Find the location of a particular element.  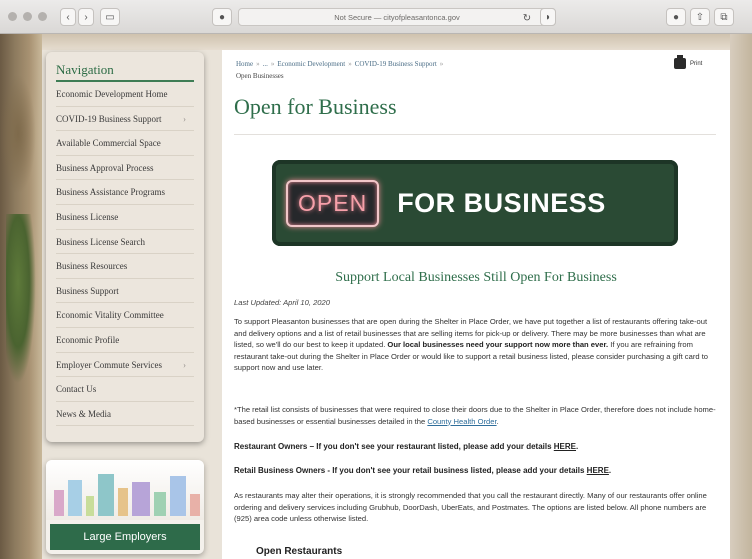

sidebar-item: Business Assistance Programs is located at coordinates (125, 192).